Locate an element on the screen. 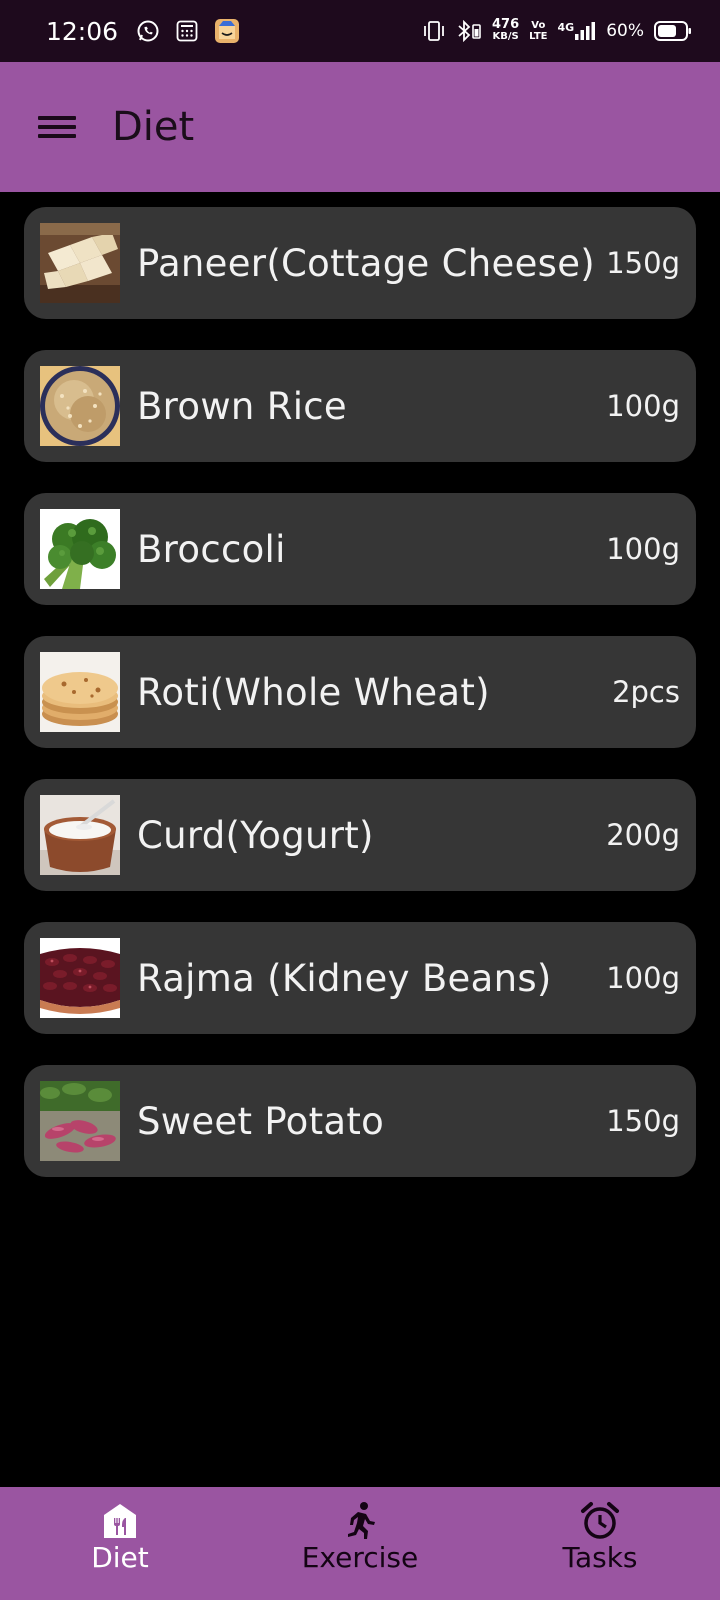 This screenshot has width=720, height=1600. list-item: Sweet Potato 150g is located at coordinates (360, 1121).